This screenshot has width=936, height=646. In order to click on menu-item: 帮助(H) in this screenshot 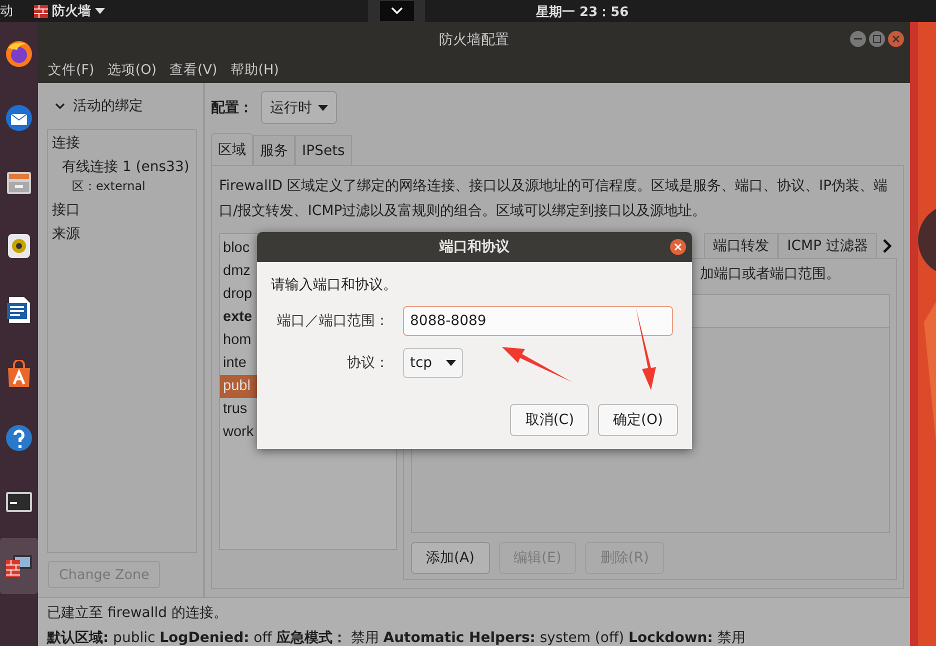, I will do `click(254, 70)`.